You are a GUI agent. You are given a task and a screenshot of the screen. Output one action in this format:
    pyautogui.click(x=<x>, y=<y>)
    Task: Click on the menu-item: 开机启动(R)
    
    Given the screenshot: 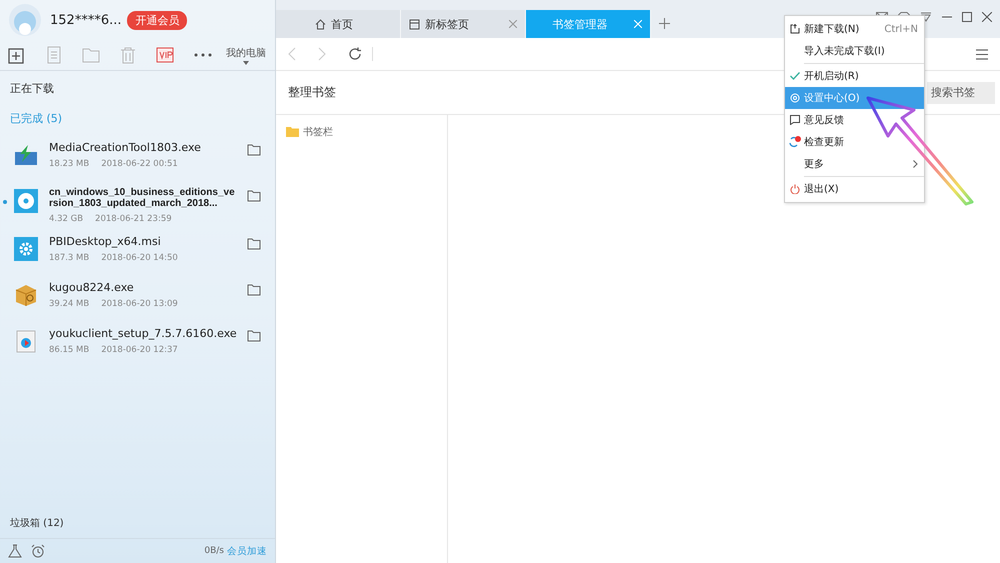 What is the action you would take?
    pyautogui.click(x=854, y=76)
    